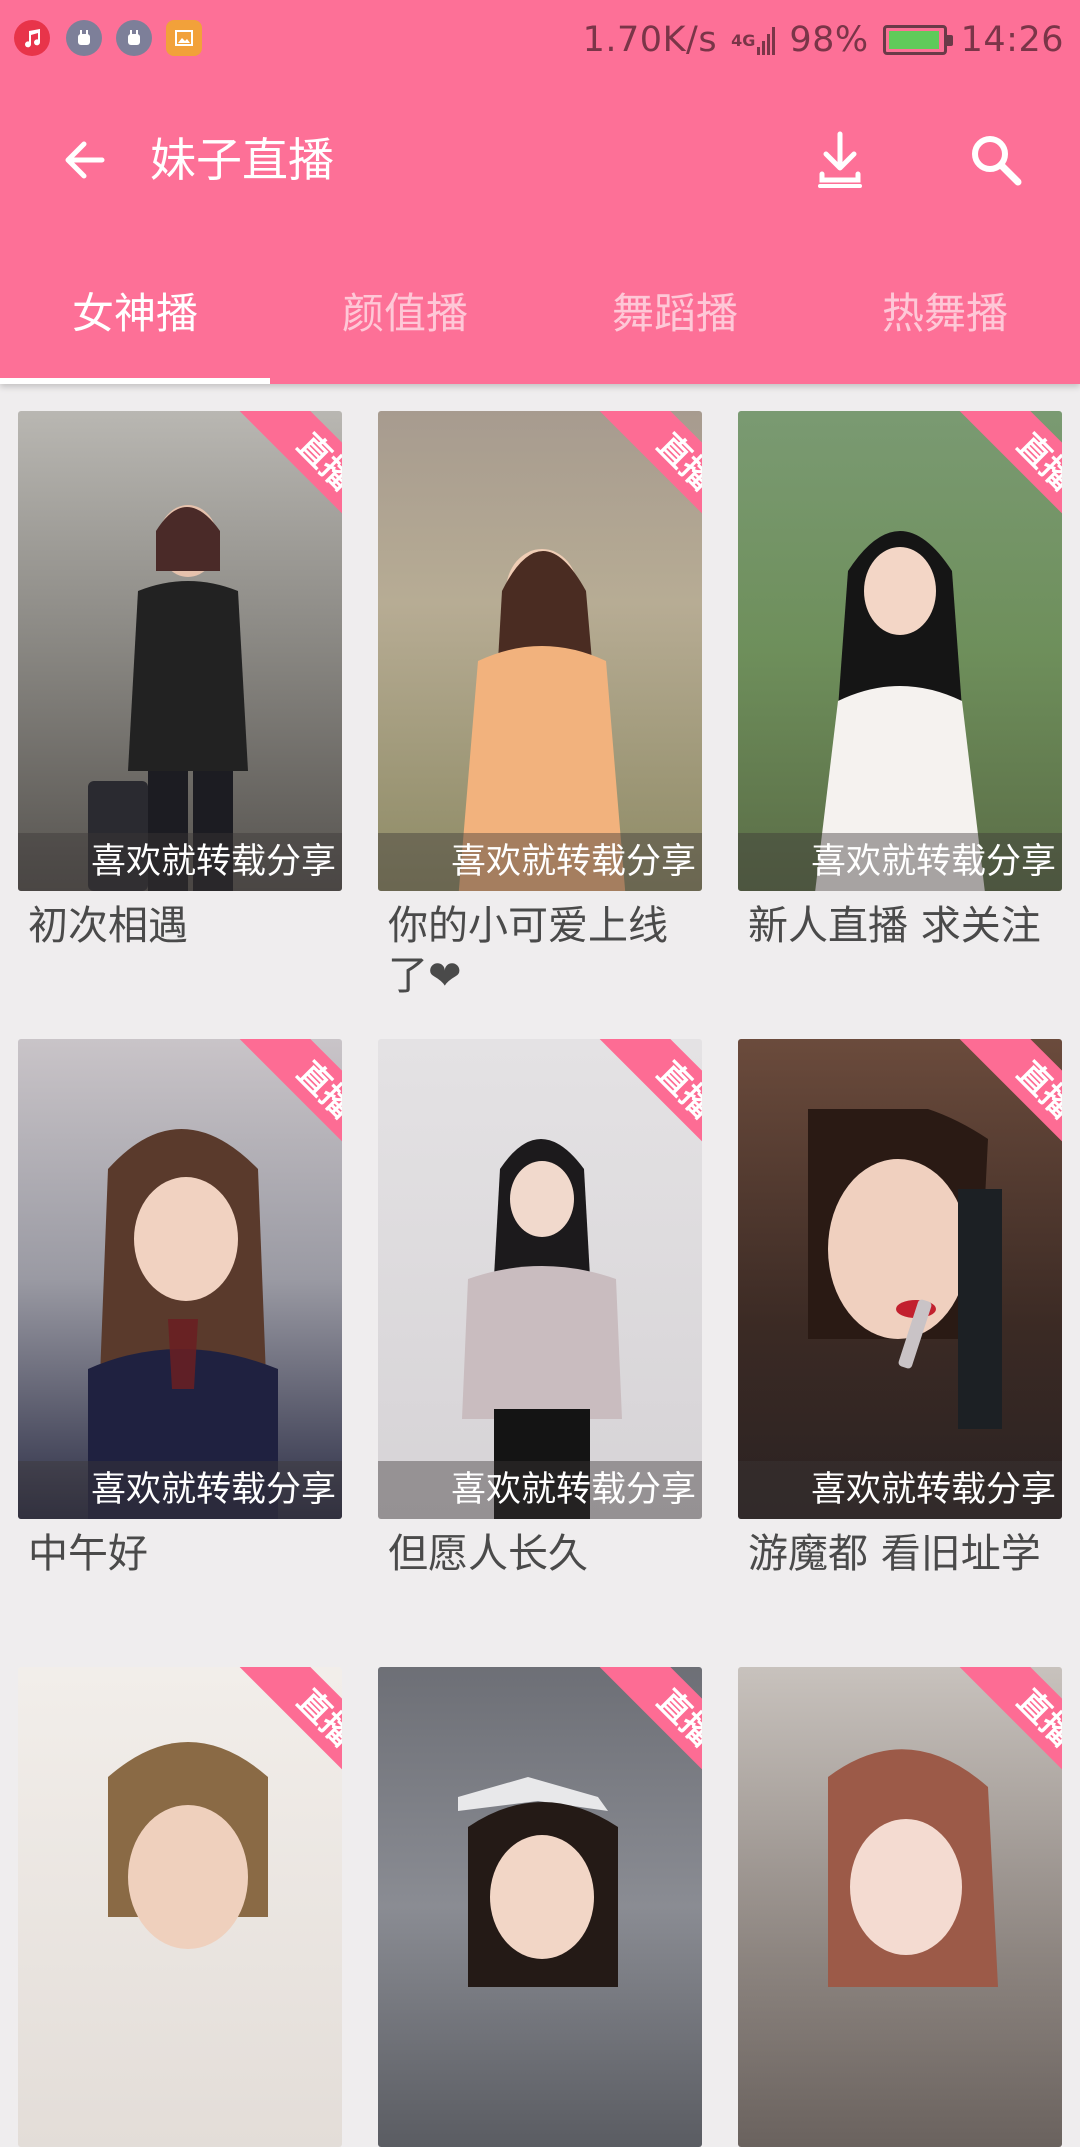 The image size is (1080, 2147). Describe the element at coordinates (650, 40) in the screenshot. I see `network-speed: 1.70K/s` at that location.